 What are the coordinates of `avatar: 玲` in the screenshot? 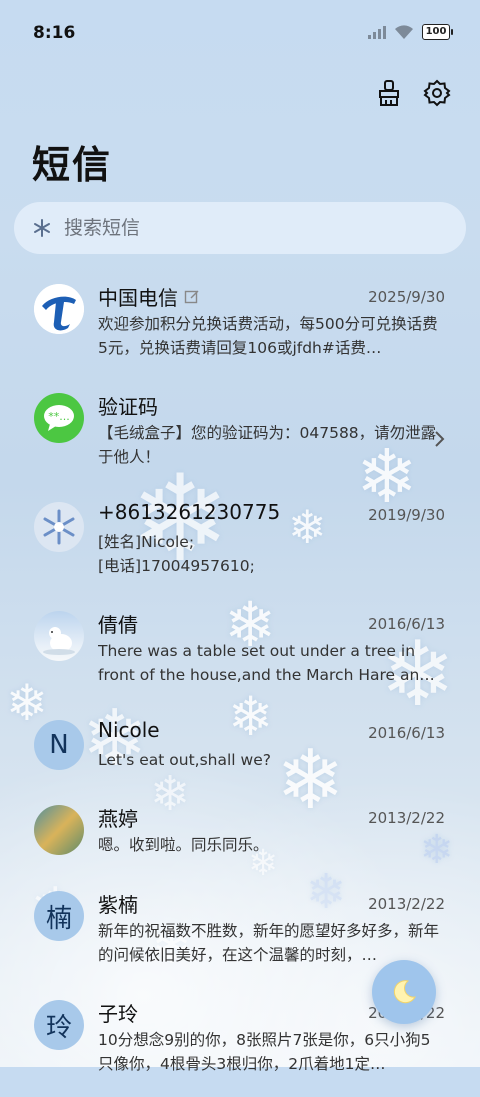 It's located at (59, 1025).